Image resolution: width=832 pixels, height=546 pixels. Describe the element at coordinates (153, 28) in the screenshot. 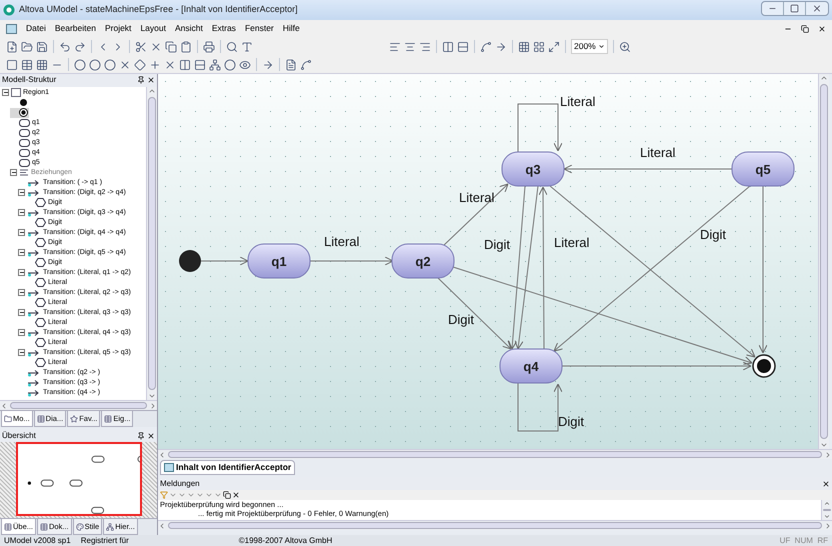

I see `menu-item: Layout` at that location.